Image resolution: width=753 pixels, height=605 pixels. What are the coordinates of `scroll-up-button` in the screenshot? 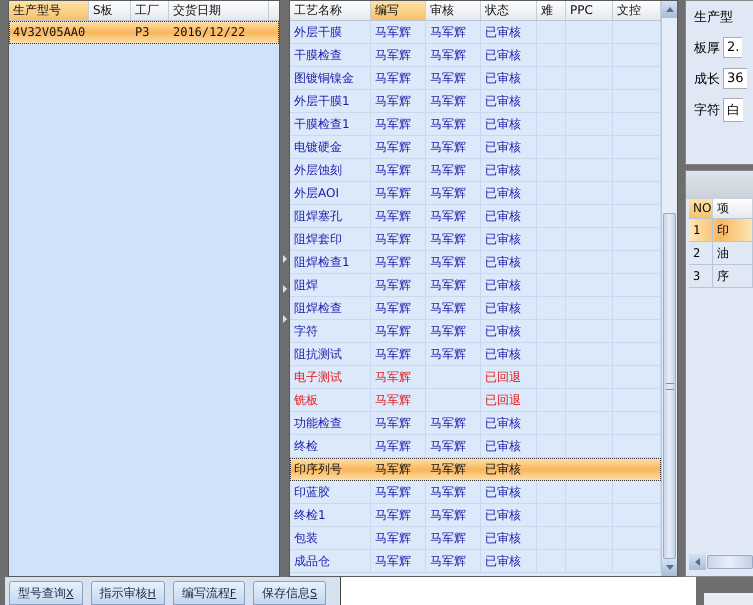 It's located at (669, 9).